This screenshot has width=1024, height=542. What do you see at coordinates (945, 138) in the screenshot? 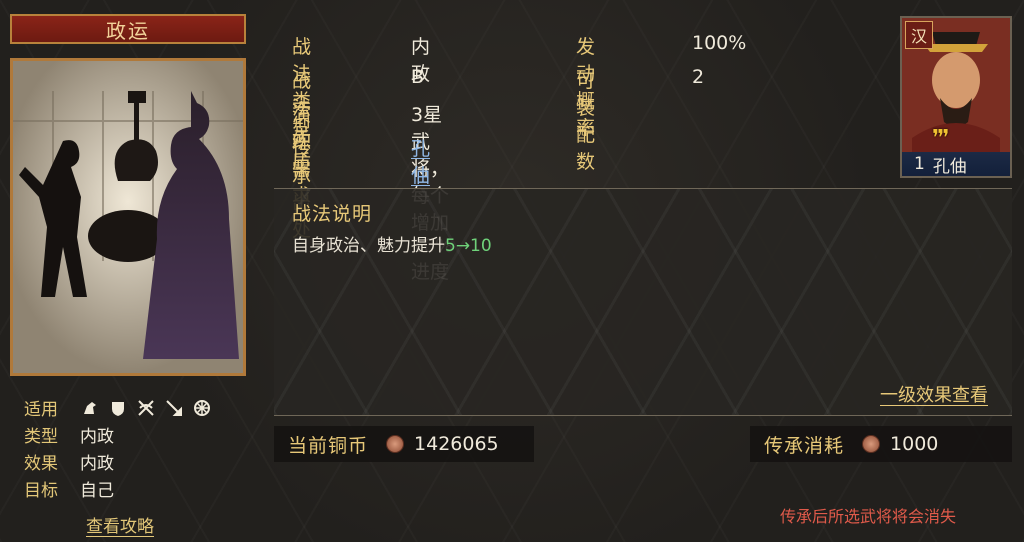
I see `star-icon: ❜` at bounding box center [945, 138].